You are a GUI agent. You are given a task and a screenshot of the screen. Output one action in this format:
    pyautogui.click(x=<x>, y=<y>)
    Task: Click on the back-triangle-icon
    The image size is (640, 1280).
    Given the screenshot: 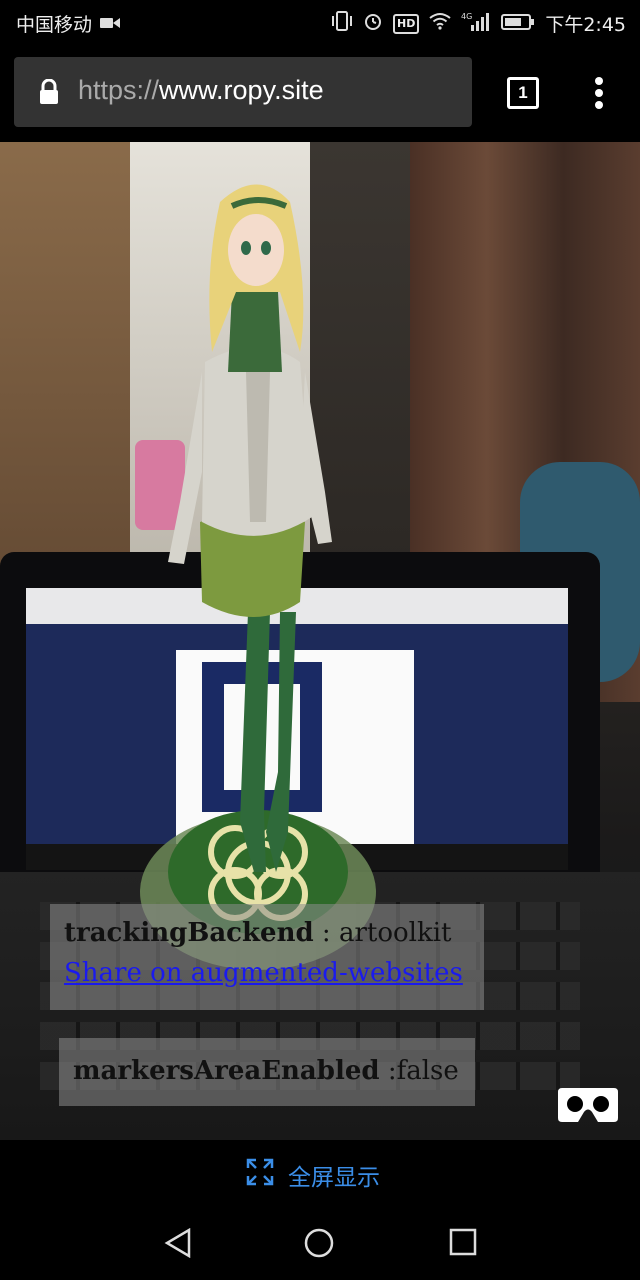 What is the action you would take?
    pyautogui.click(x=177, y=1243)
    